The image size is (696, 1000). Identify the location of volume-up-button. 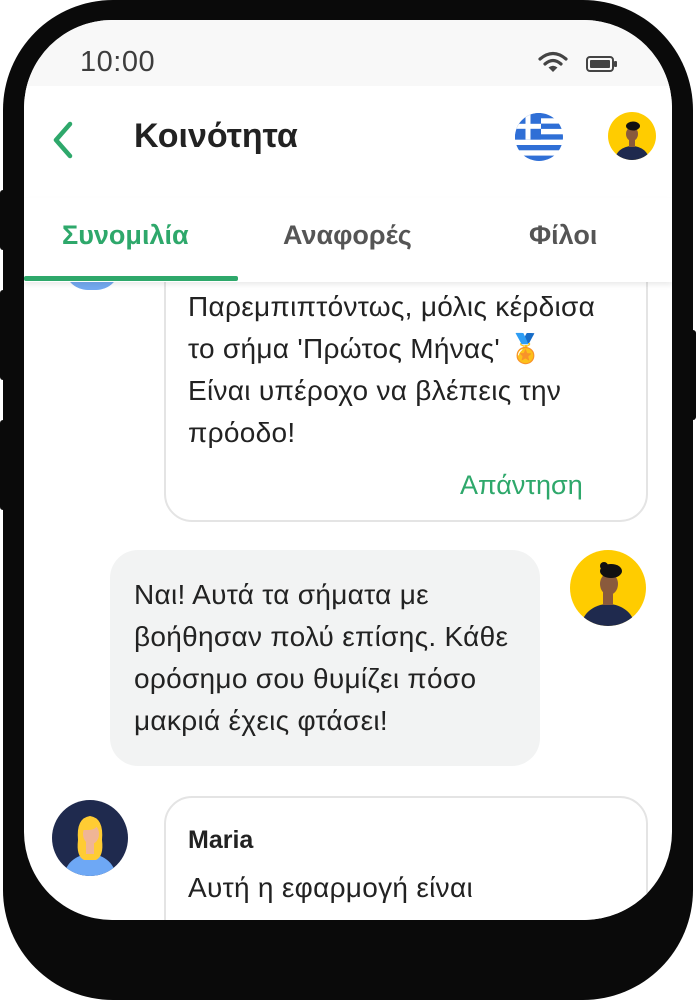
(3, 220).